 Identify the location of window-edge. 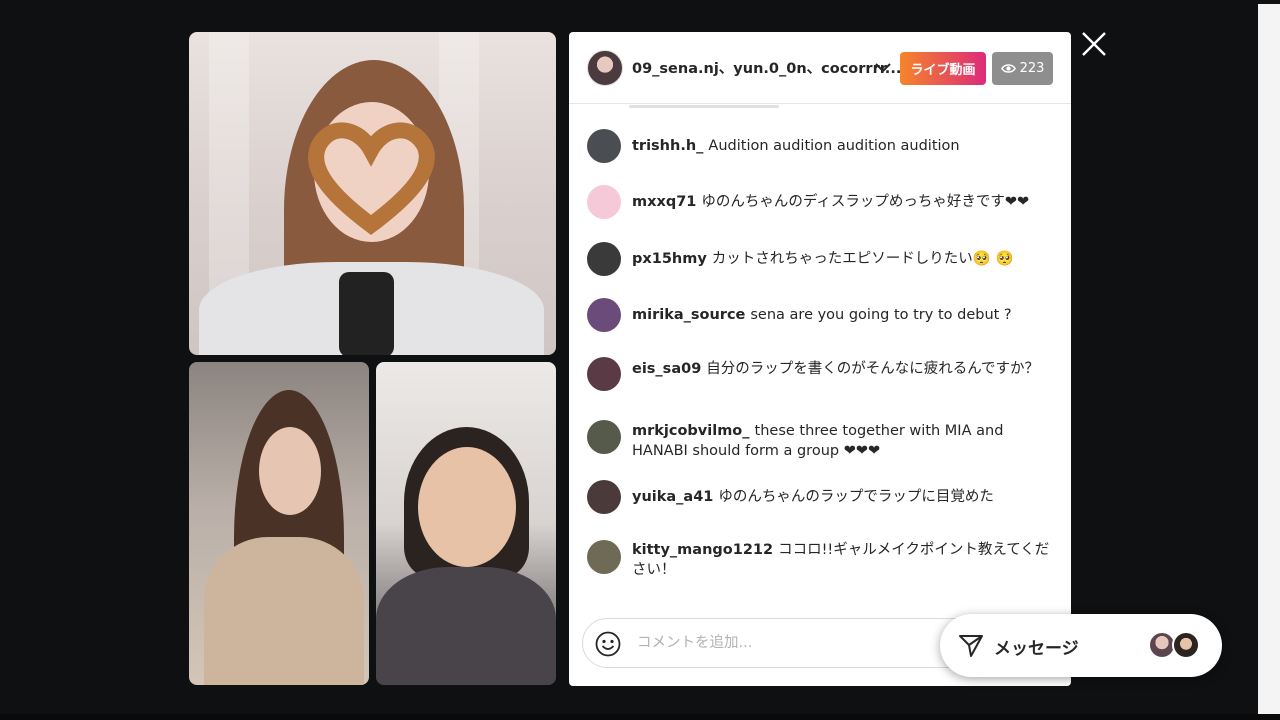
(1269, 360).